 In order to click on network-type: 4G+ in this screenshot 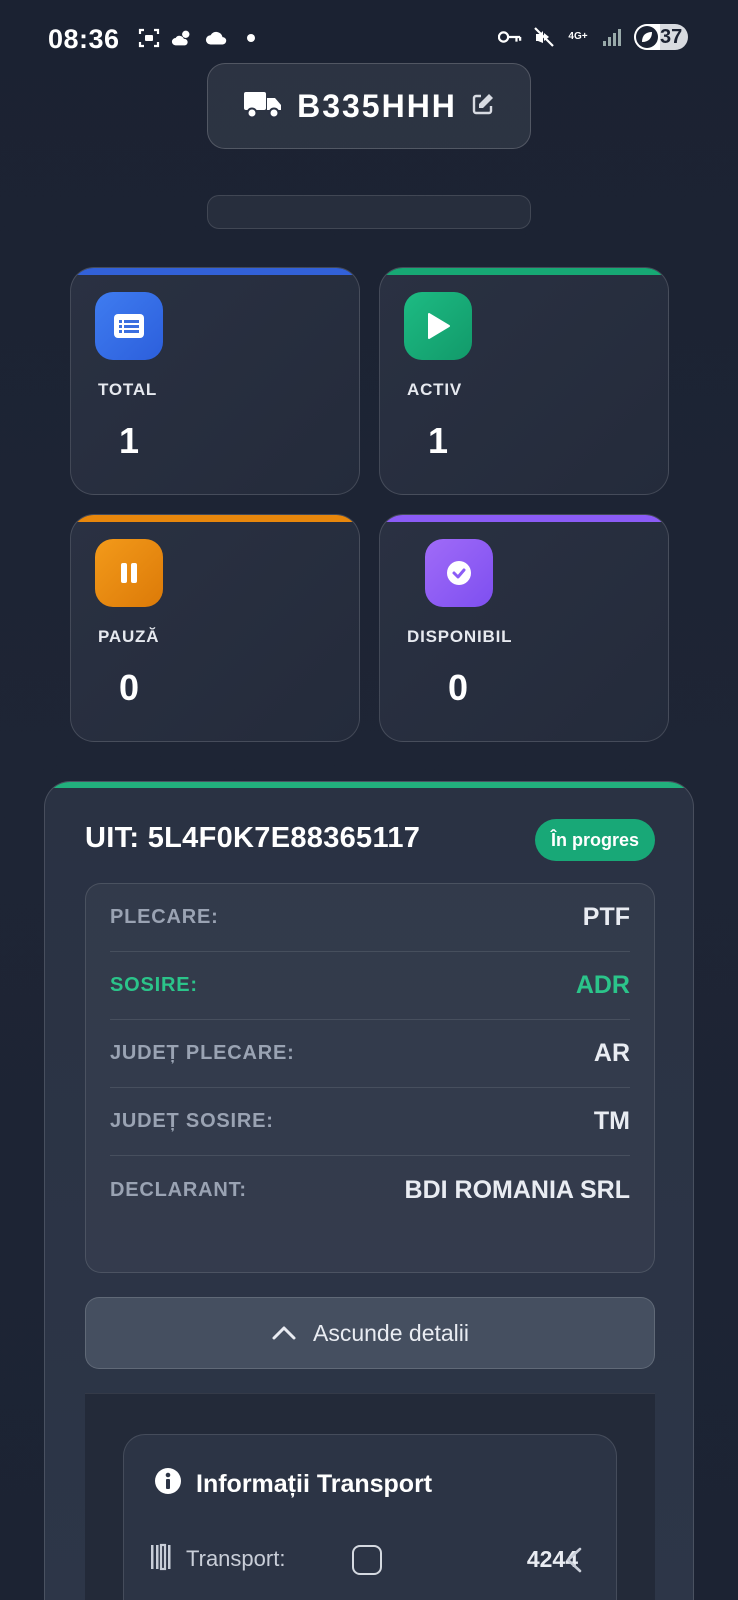, I will do `click(578, 36)`.